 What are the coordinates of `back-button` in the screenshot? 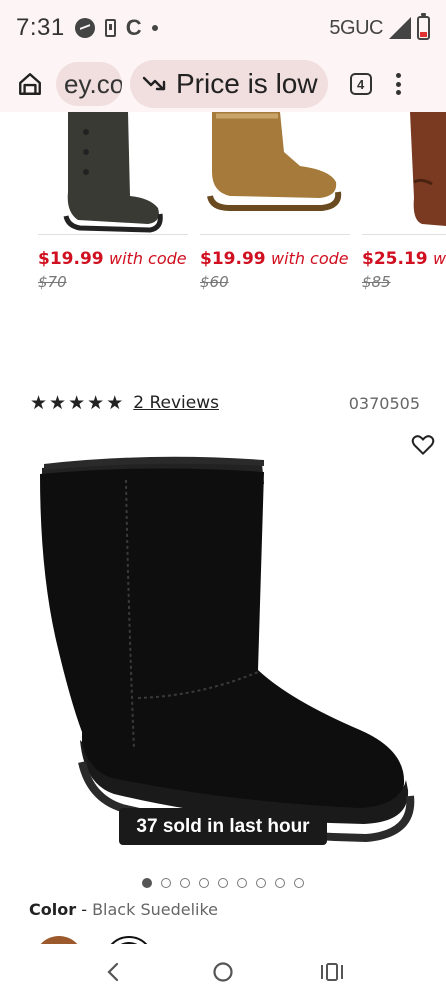 It's located at (114, 972).